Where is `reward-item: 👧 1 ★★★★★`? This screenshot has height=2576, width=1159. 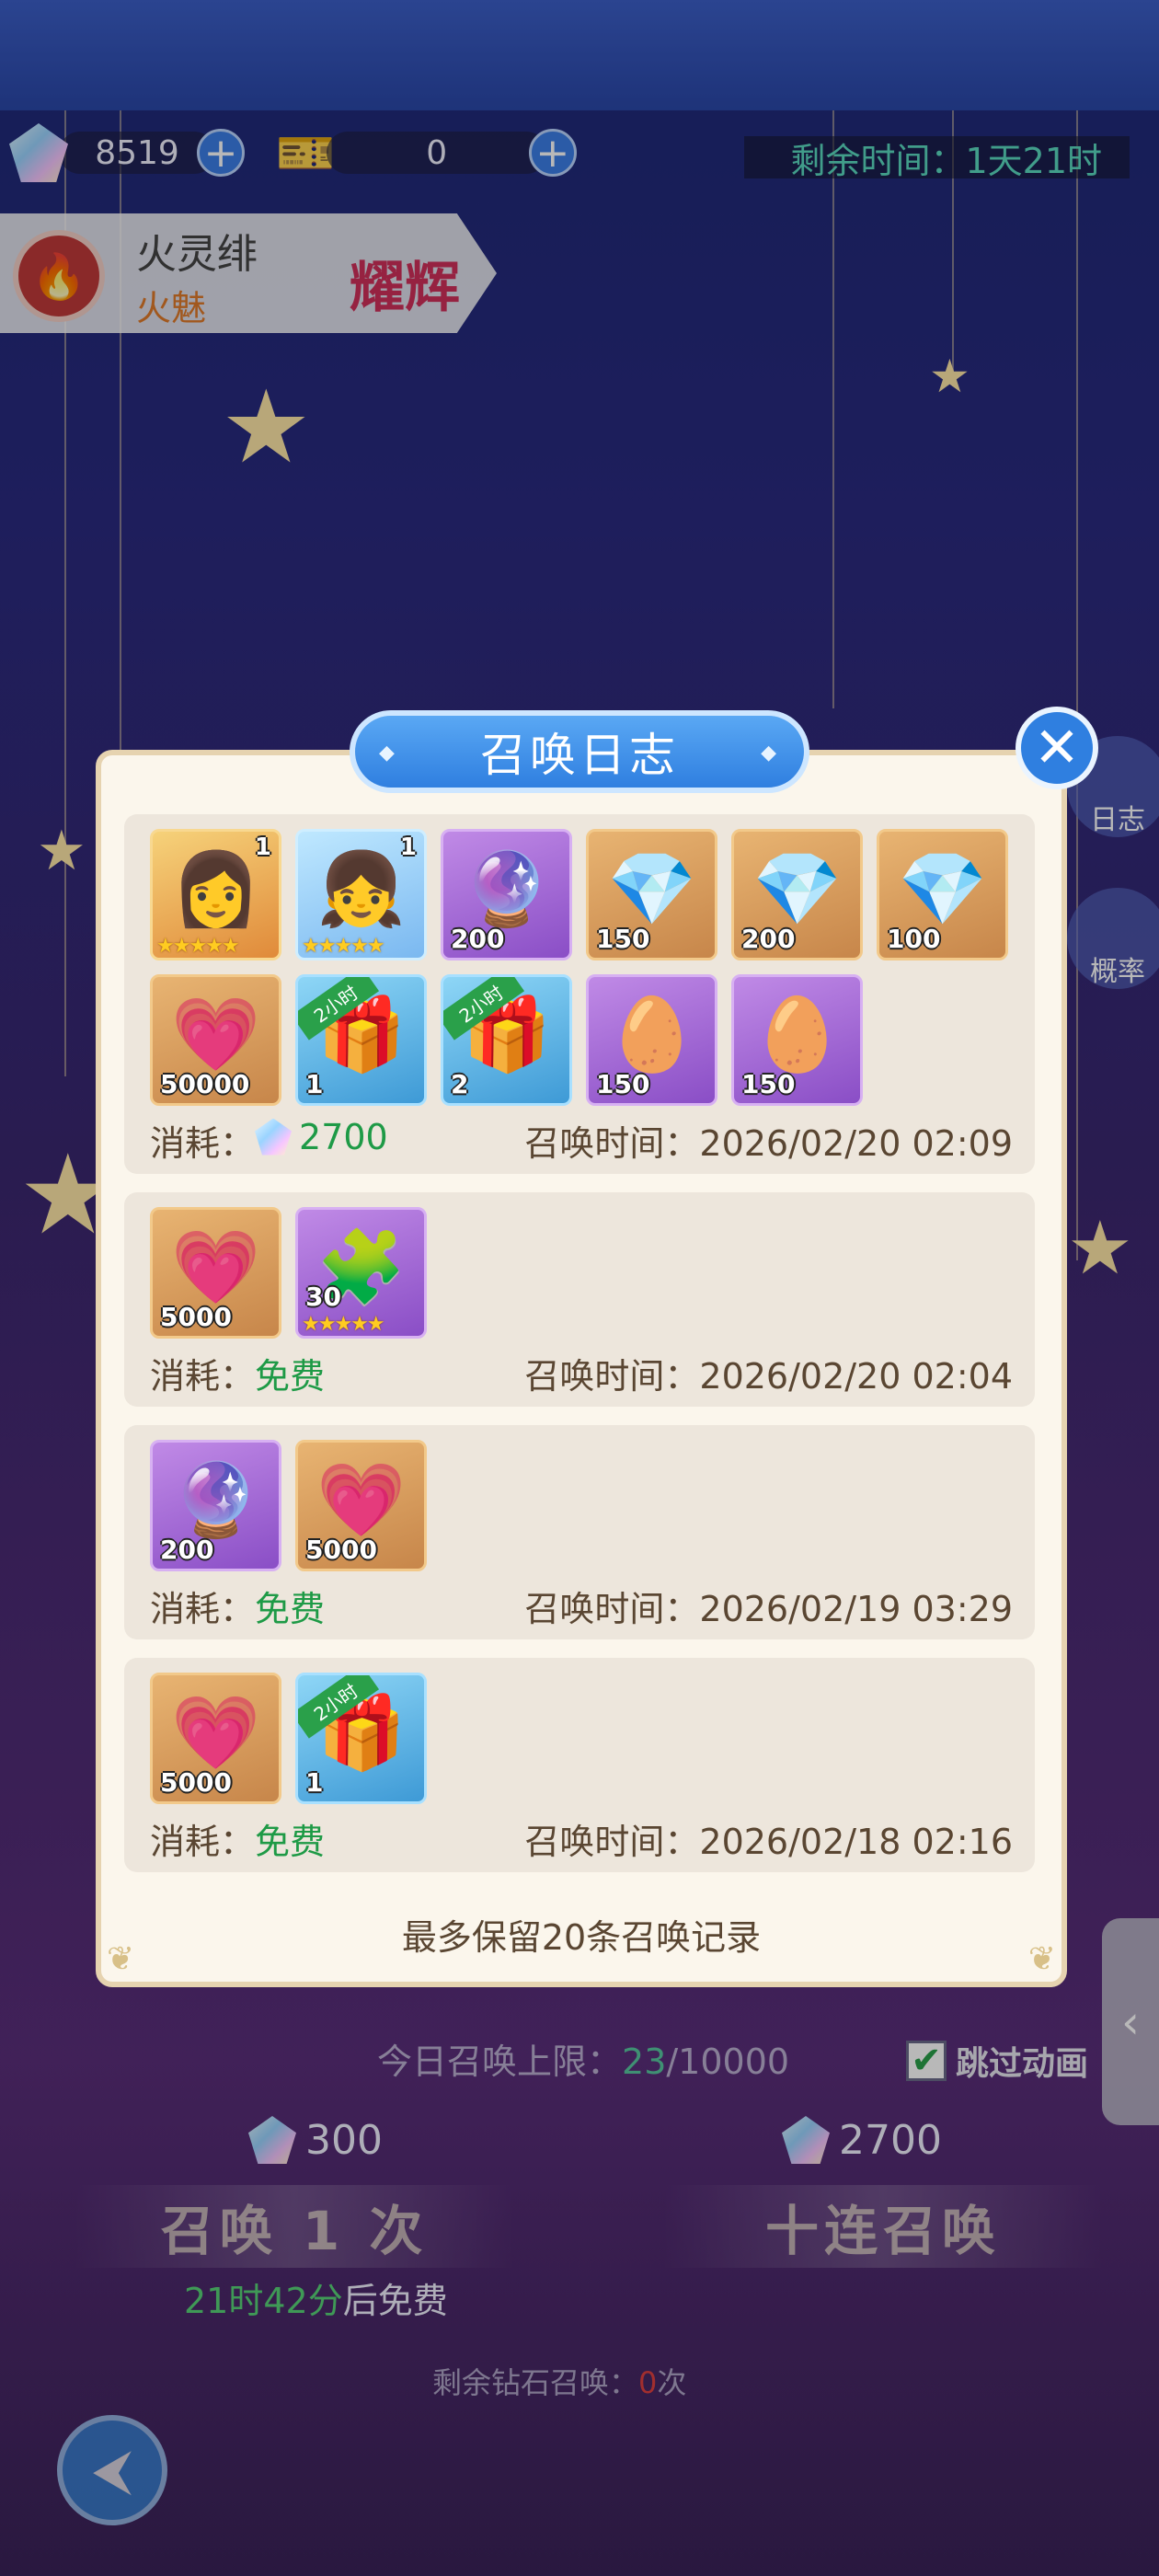 reward-item: 👧 1 ★★★★★ is located at coordinates (361, 894).